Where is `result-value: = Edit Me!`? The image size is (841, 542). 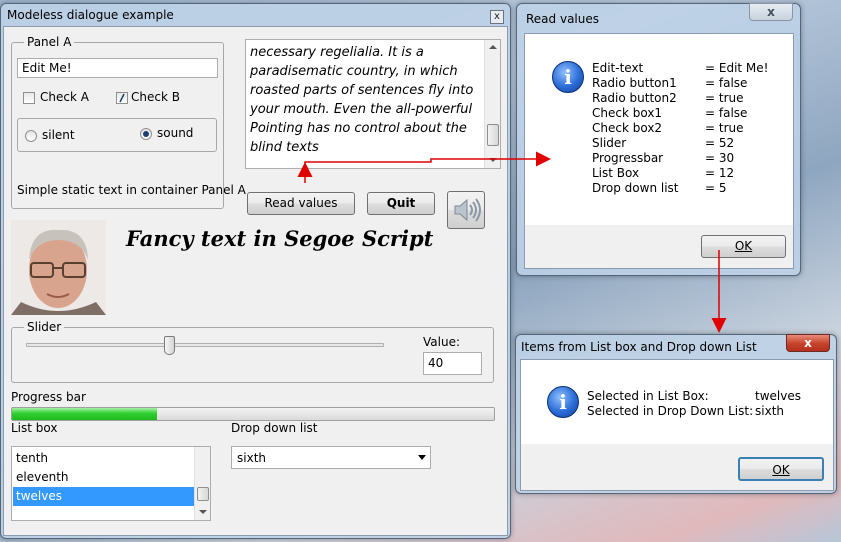
result-value: = Edit Me! is located at coordinates (737, 68).